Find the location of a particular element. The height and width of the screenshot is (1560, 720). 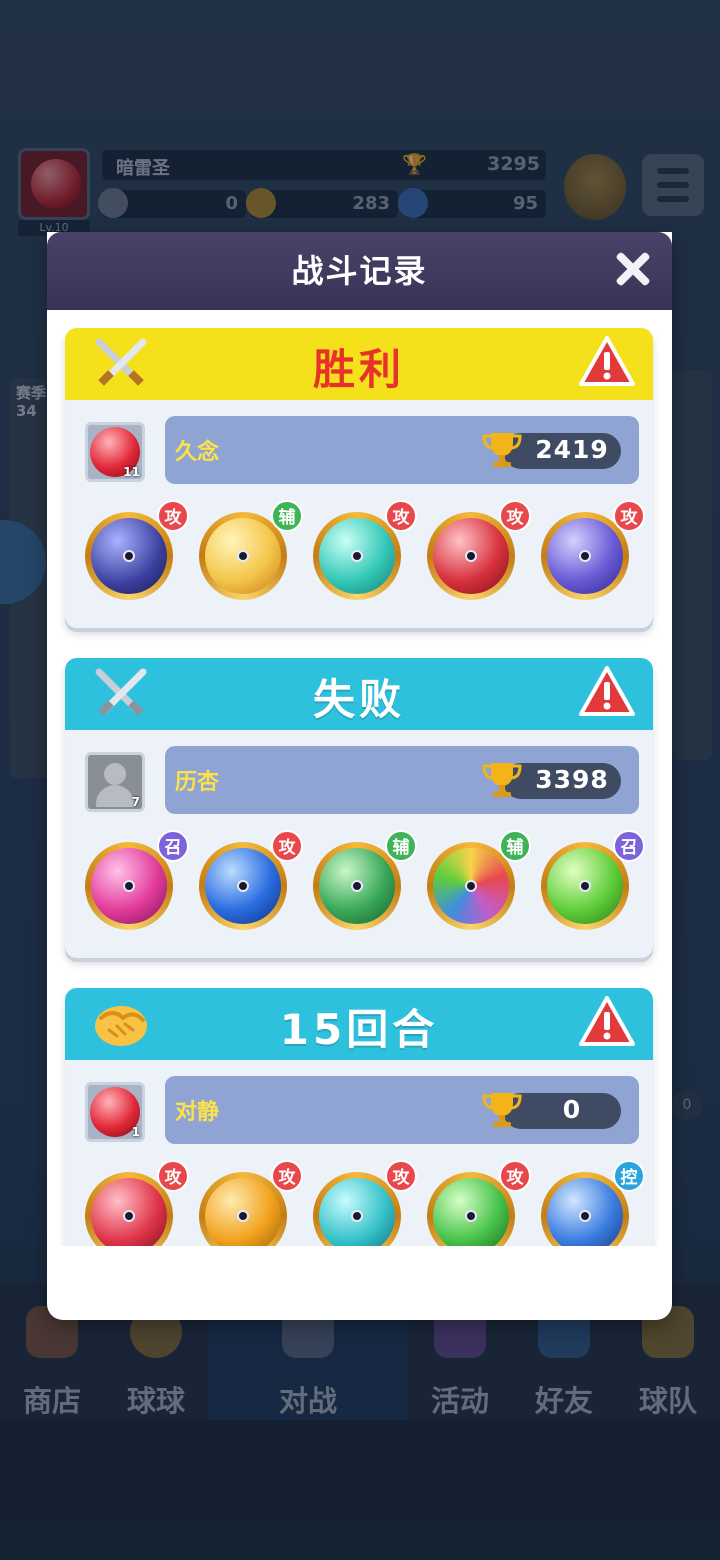

poison-ball: 攻 is located at coordinates (478, 1203).